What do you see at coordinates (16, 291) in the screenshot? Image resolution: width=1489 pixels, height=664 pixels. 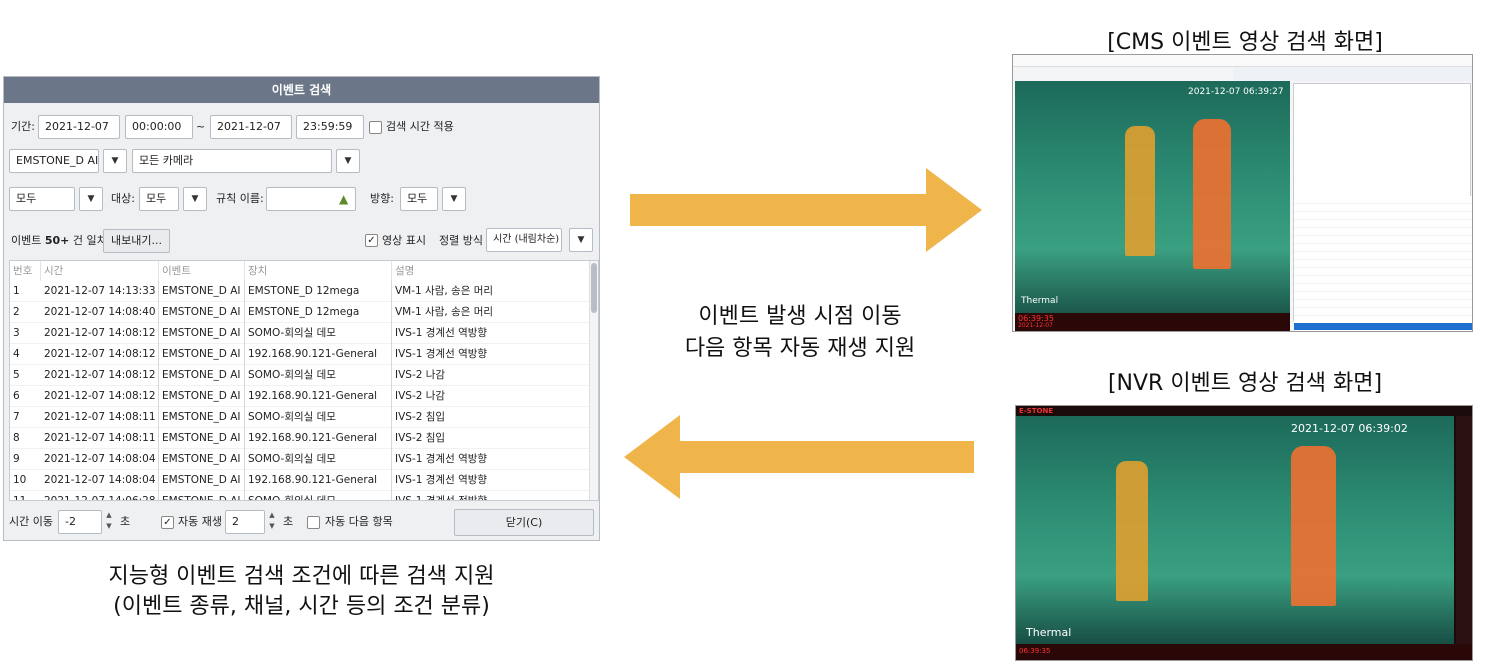 I see `table-cell: 1` at bounding box center [16, 291].